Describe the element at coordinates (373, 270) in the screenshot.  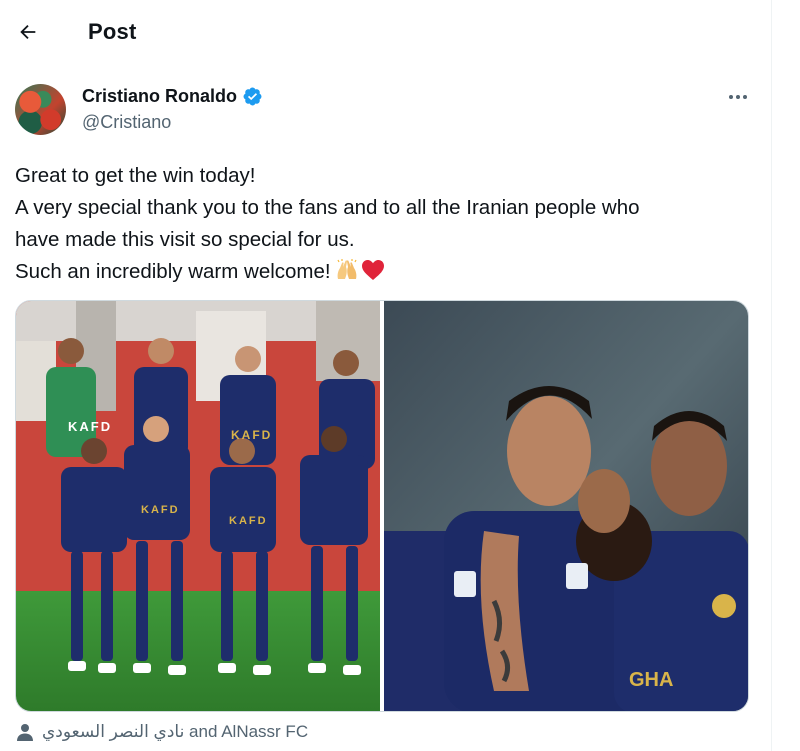
I see `red-heart-emoji-icon` at that location.